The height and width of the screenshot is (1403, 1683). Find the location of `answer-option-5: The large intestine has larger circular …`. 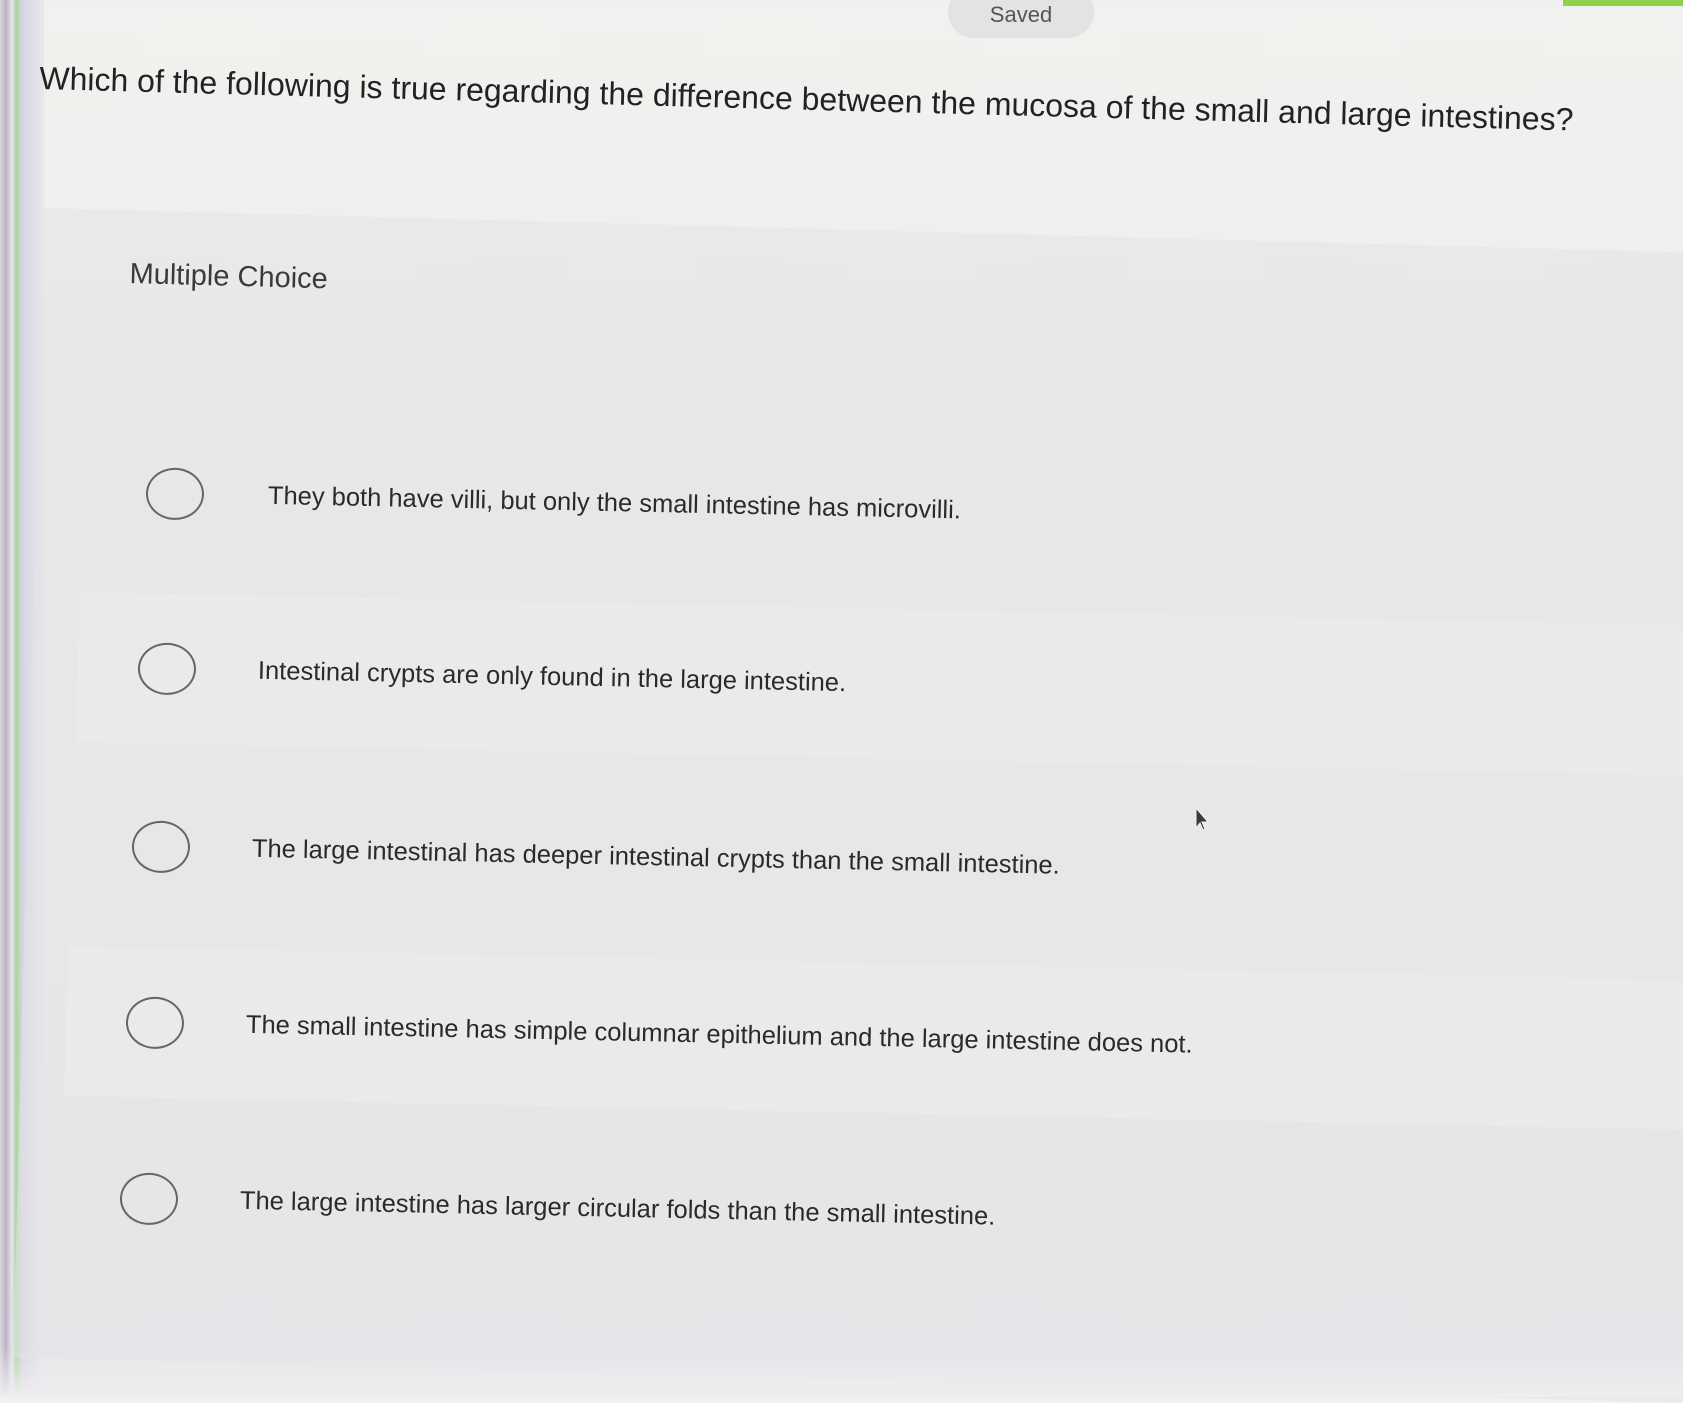

answer-option-5: The large intestine has larger circular … is located at coordinates (870, 1214).